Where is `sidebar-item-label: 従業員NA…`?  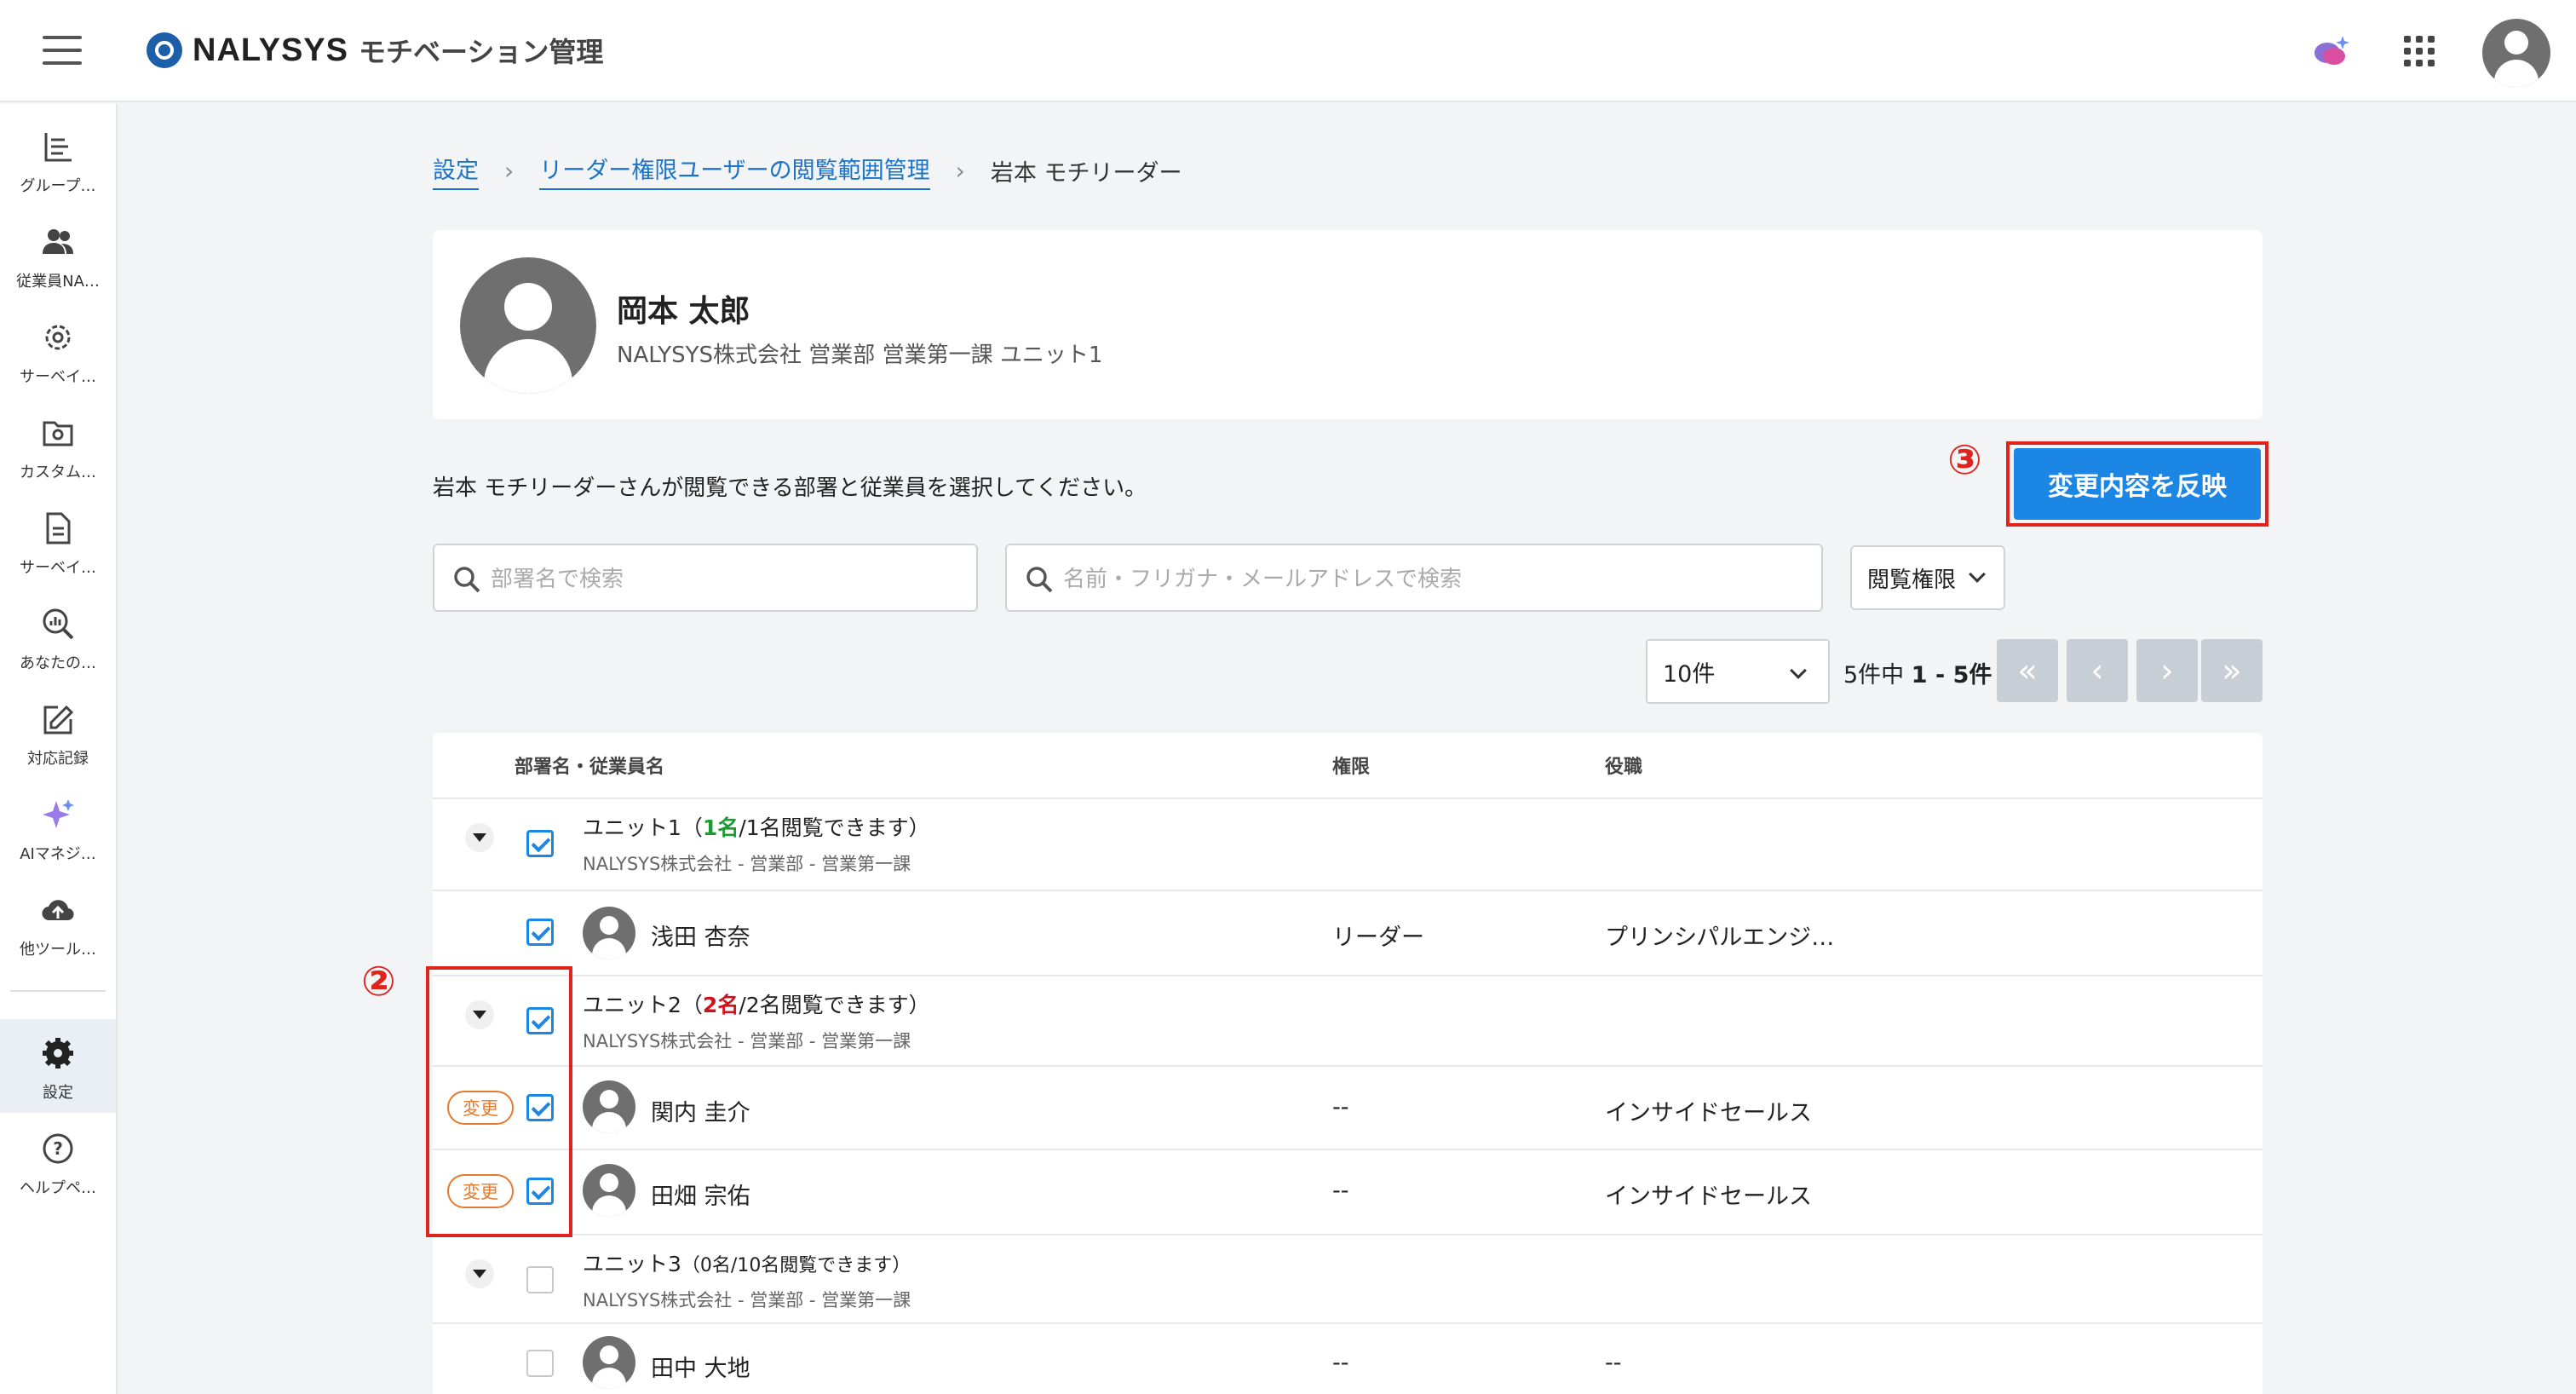
sidebar-item-label: 従業員NA… is located at coordinates (58, 282).